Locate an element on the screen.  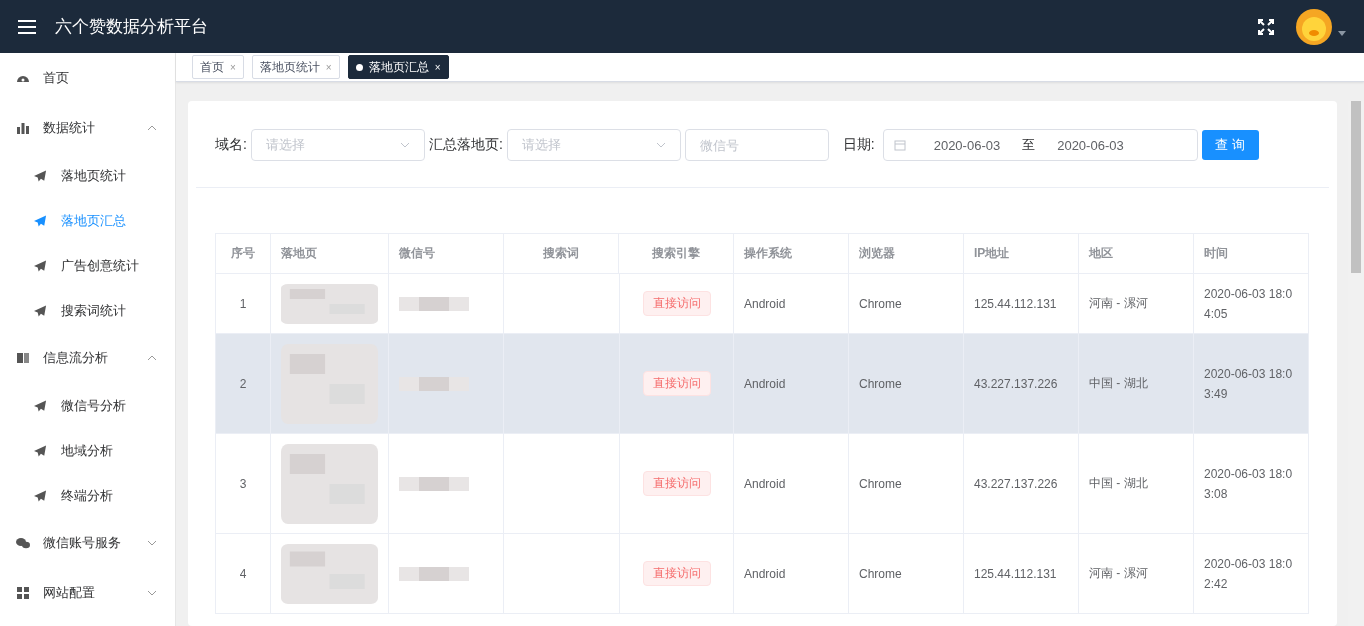
column-header: 搜索引擎 is located at coordinates (676, 253).